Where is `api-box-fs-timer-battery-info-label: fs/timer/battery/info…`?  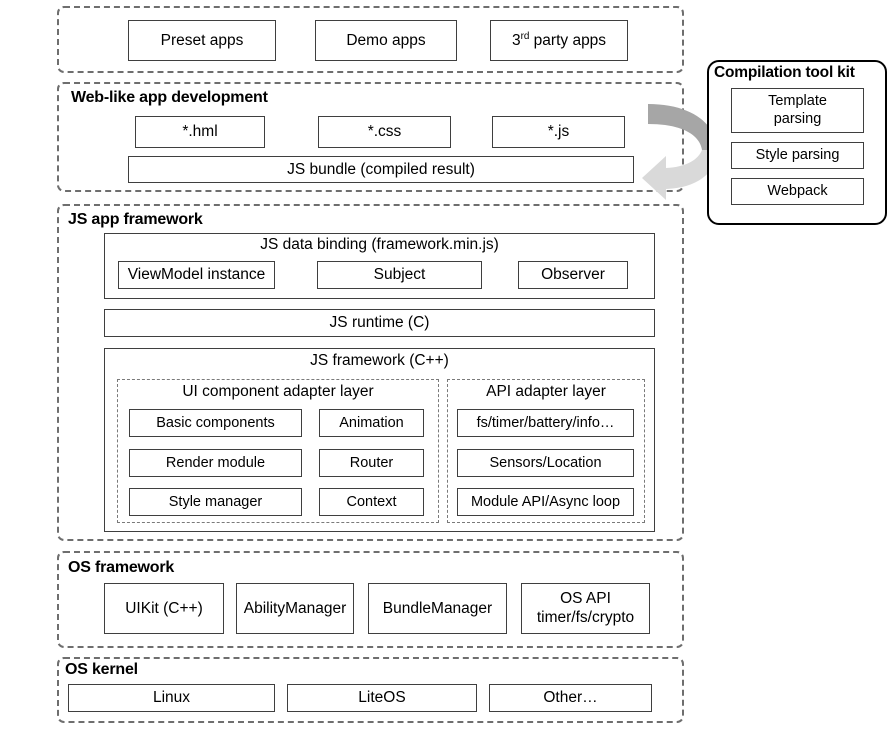 api-box-fs-timer-battery-info-label: fs/timer/battery/info… is located at coordinates (545, 422).